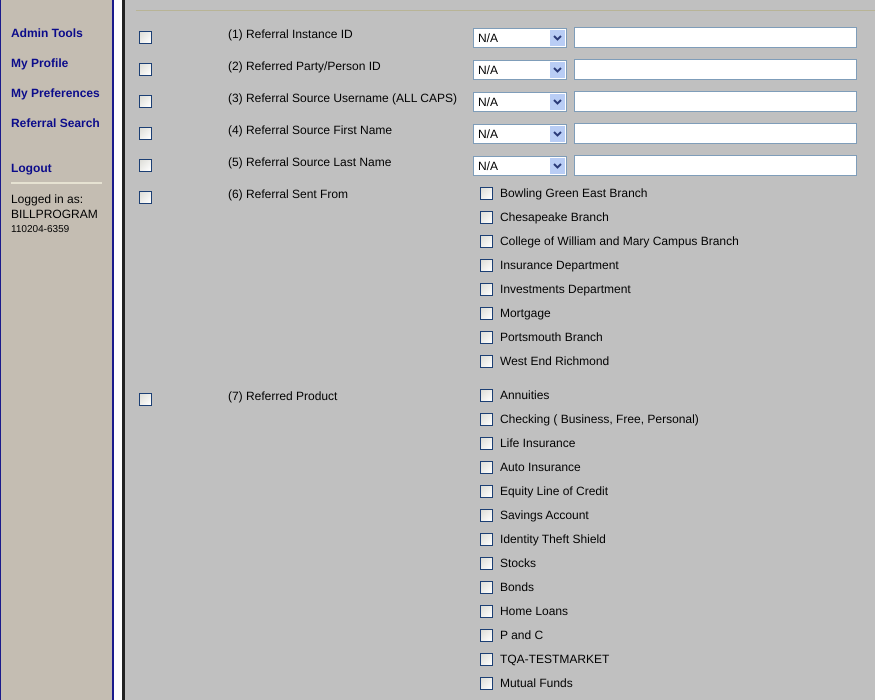 This screenshot has width=875, height=700. What do you see at coordinates (47, 42) in the screenshot?
I see `nav-link: Admin Tools` at bounding box center [47, 42].